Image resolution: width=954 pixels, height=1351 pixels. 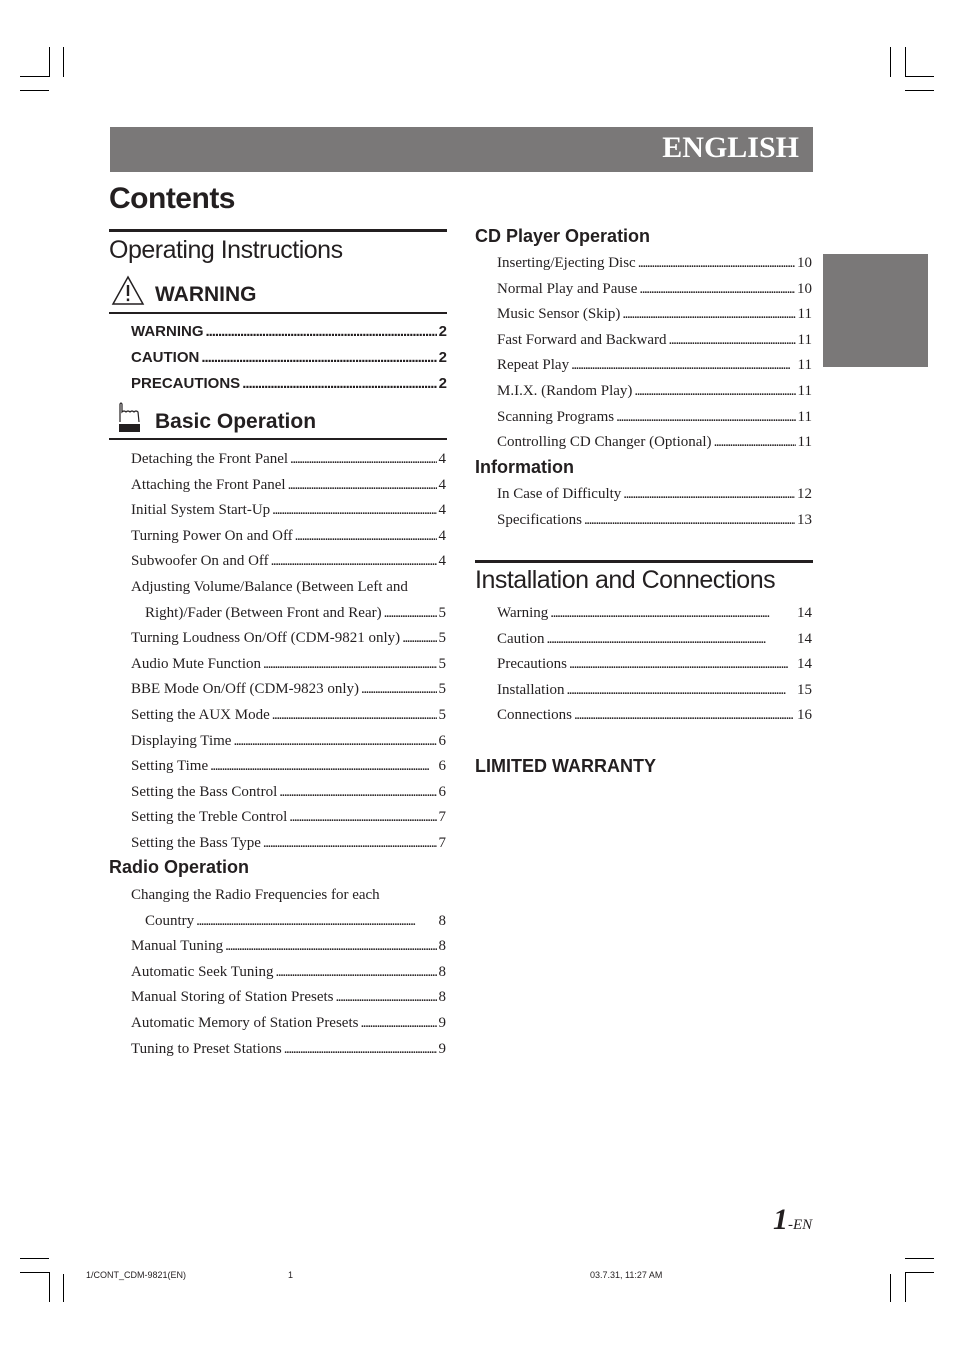 What do you see at coordinates (654, 418) in the screenshot?
I see `toc-entry: Scanning Programs11` at bounding box center [654, 418].